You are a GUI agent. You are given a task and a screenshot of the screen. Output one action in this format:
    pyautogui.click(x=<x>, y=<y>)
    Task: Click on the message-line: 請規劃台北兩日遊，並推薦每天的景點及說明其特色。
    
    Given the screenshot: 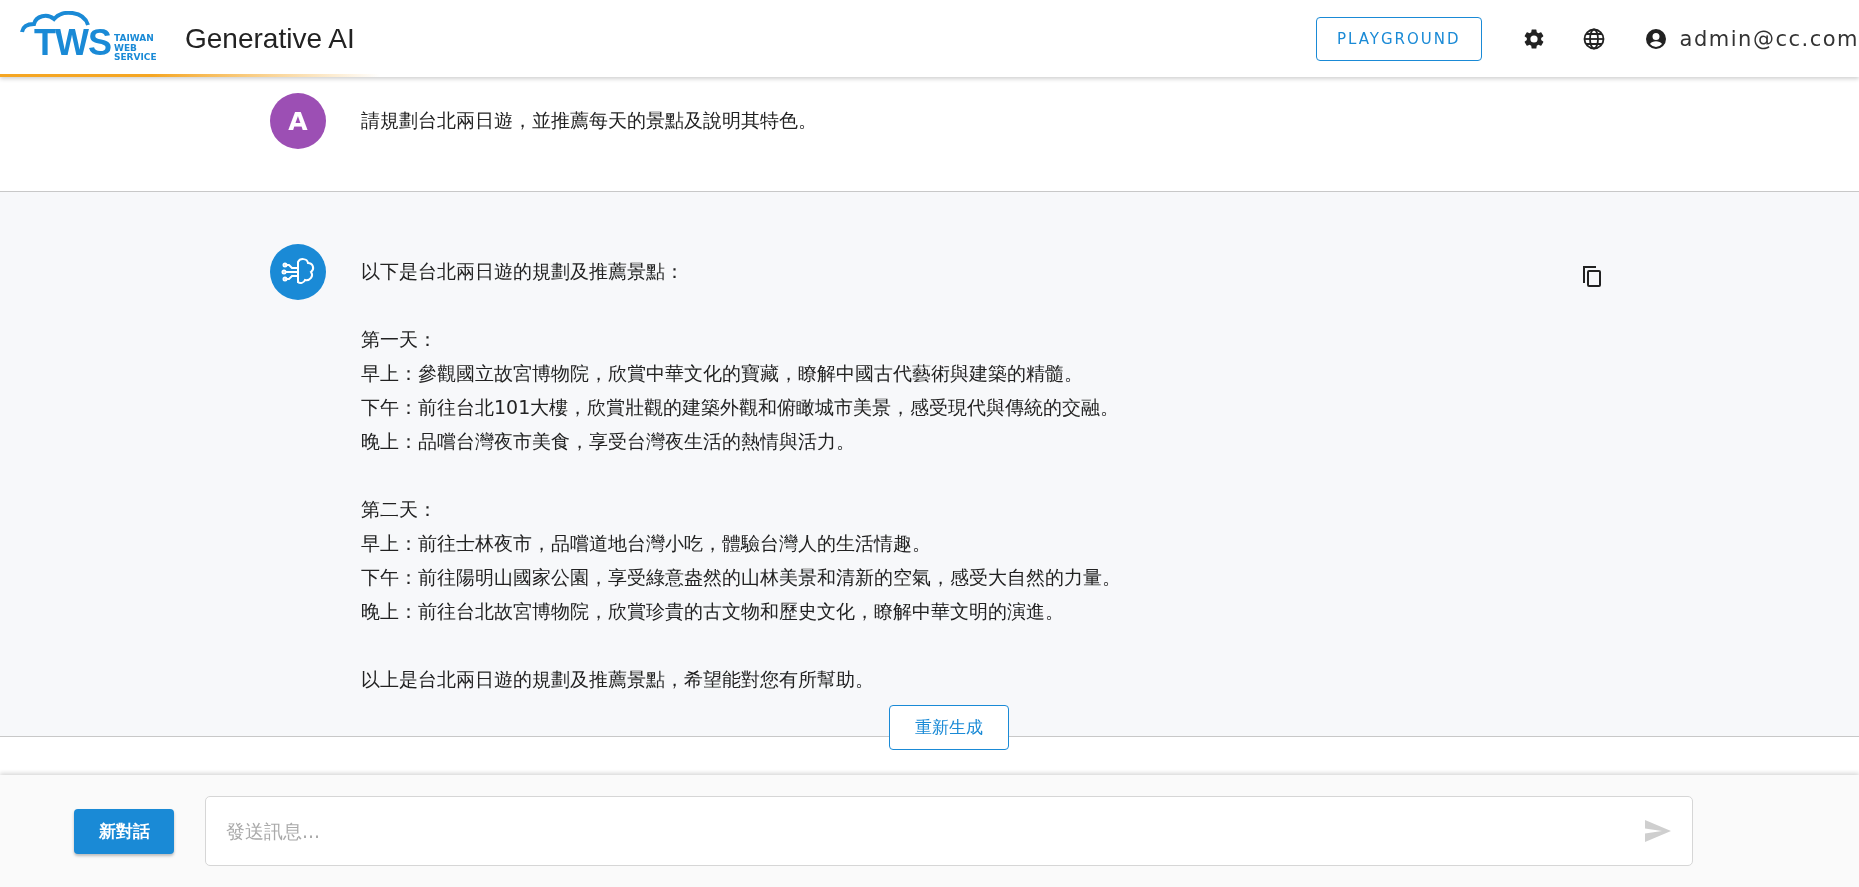 What is the action you would take?
    pyautogui.click(x=589, y=120)
    